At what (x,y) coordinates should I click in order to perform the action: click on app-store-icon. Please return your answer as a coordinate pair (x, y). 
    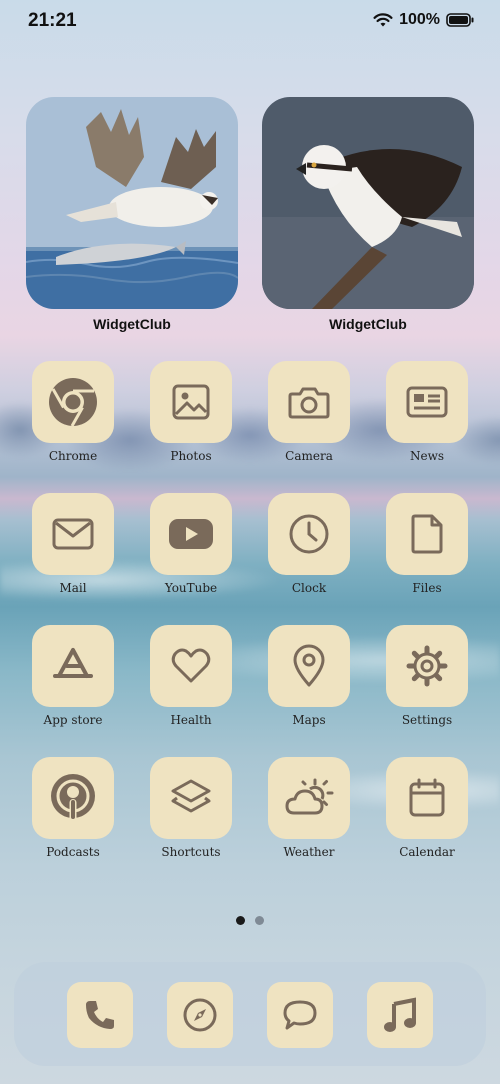
    Looking at the image, I should click on (73, 666).